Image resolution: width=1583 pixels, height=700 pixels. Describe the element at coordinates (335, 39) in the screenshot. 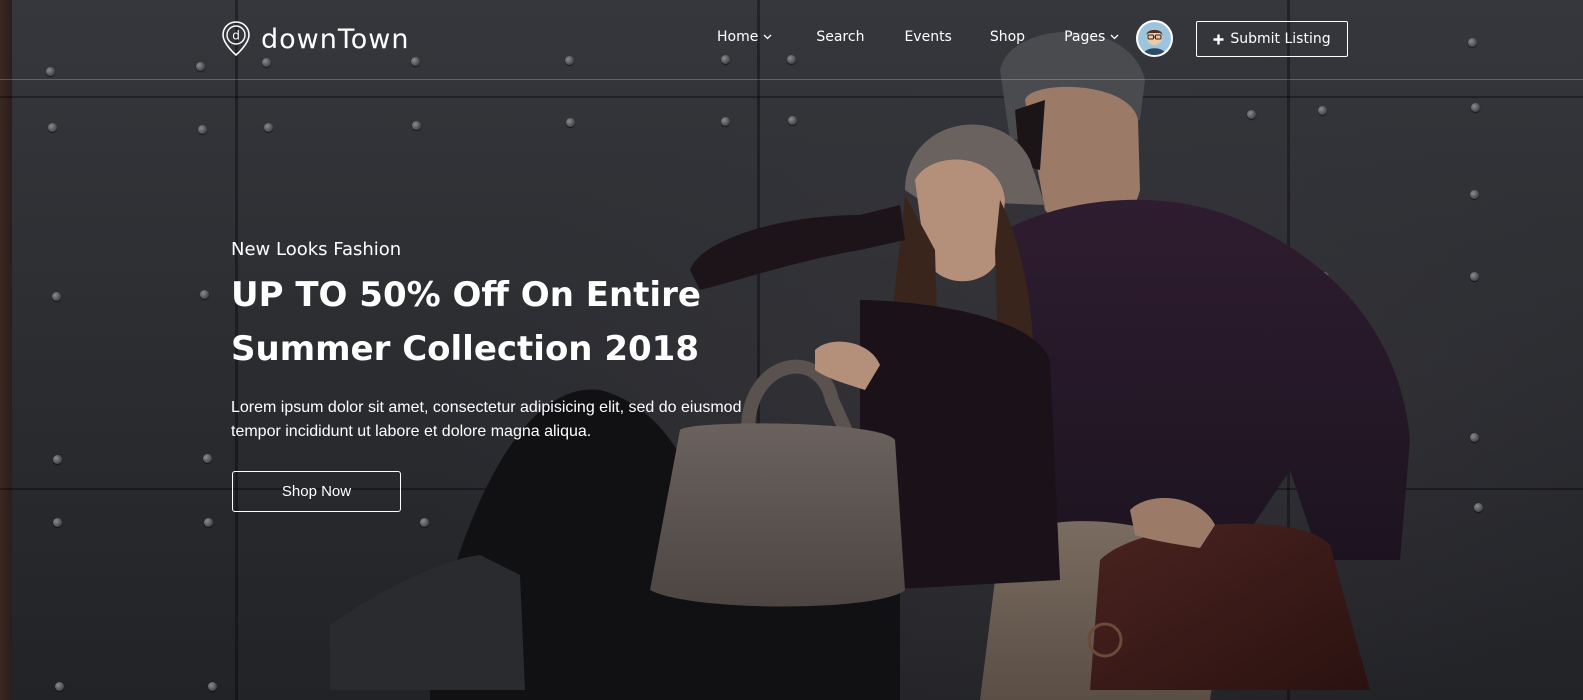

I see `brand-name: downTown` at that location.